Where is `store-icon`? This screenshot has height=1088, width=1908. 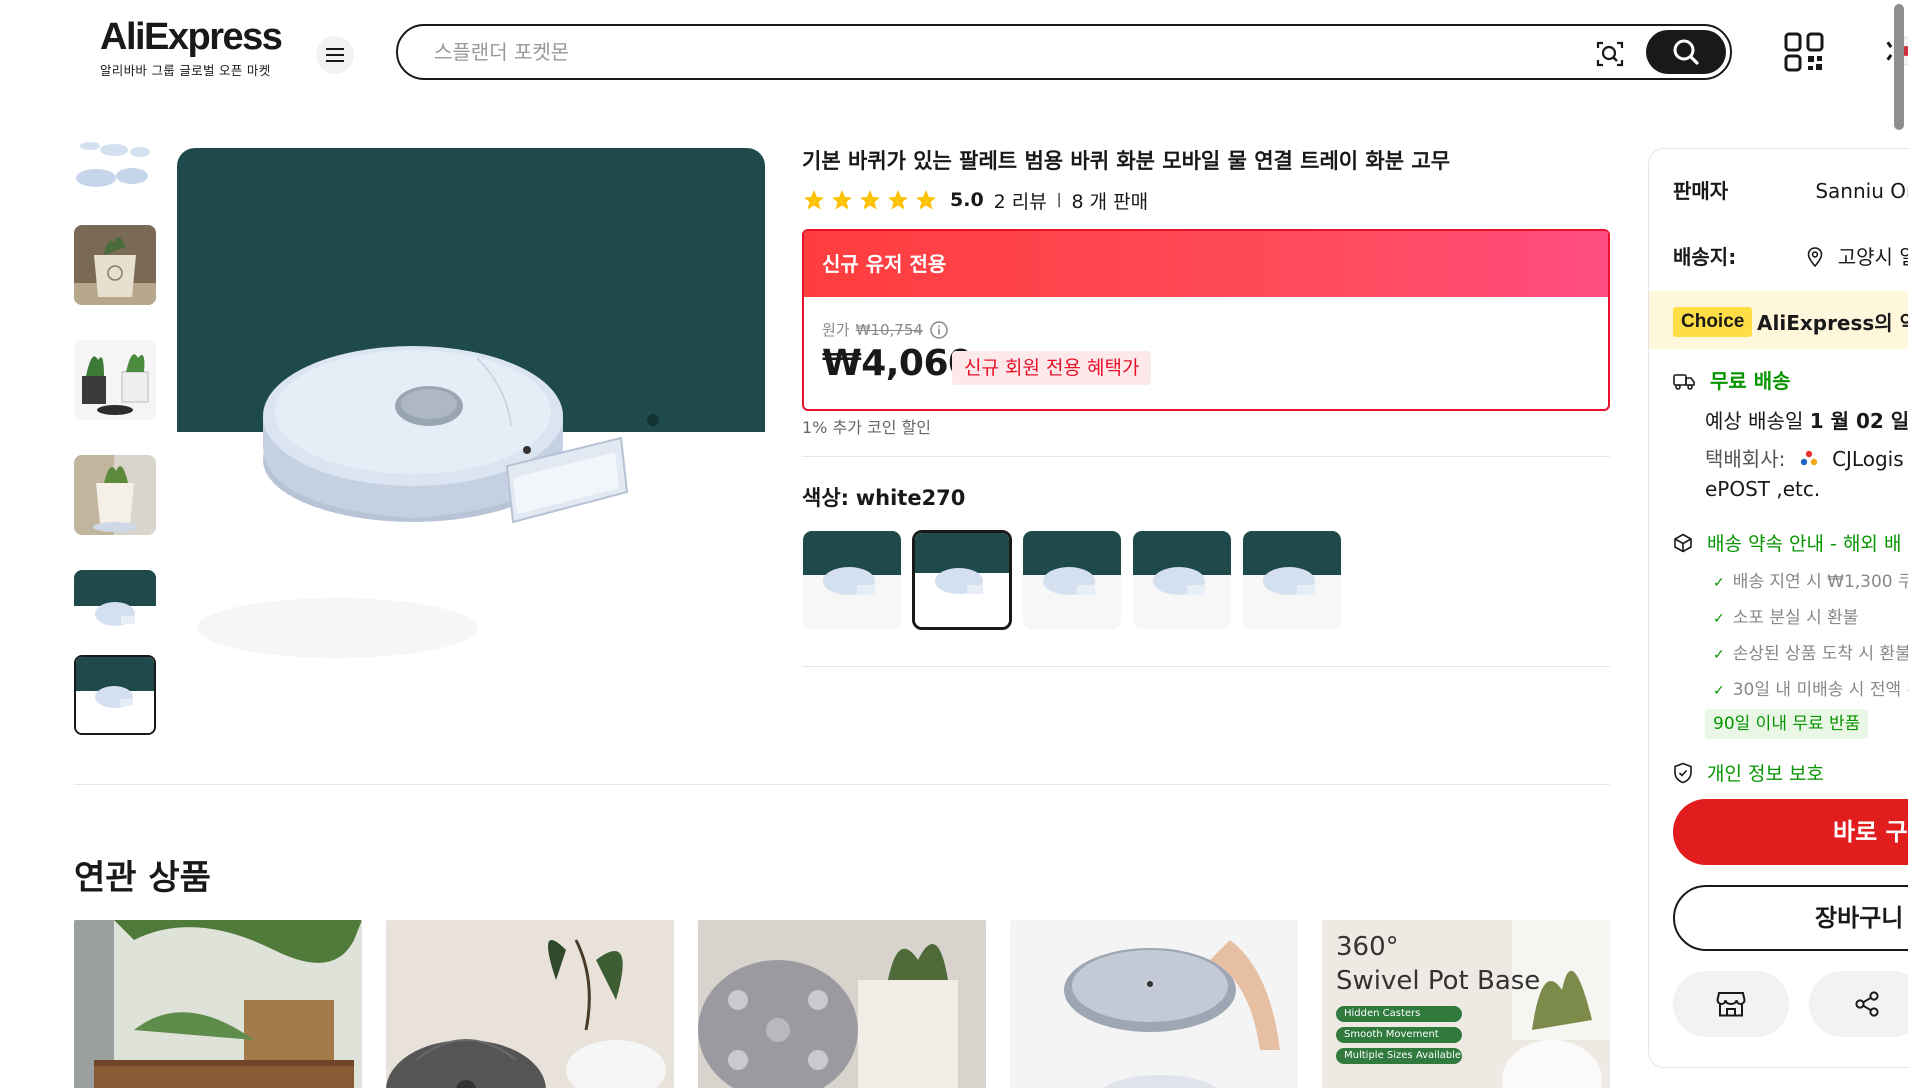
store-icon is located at coordinates (1731, 1004).